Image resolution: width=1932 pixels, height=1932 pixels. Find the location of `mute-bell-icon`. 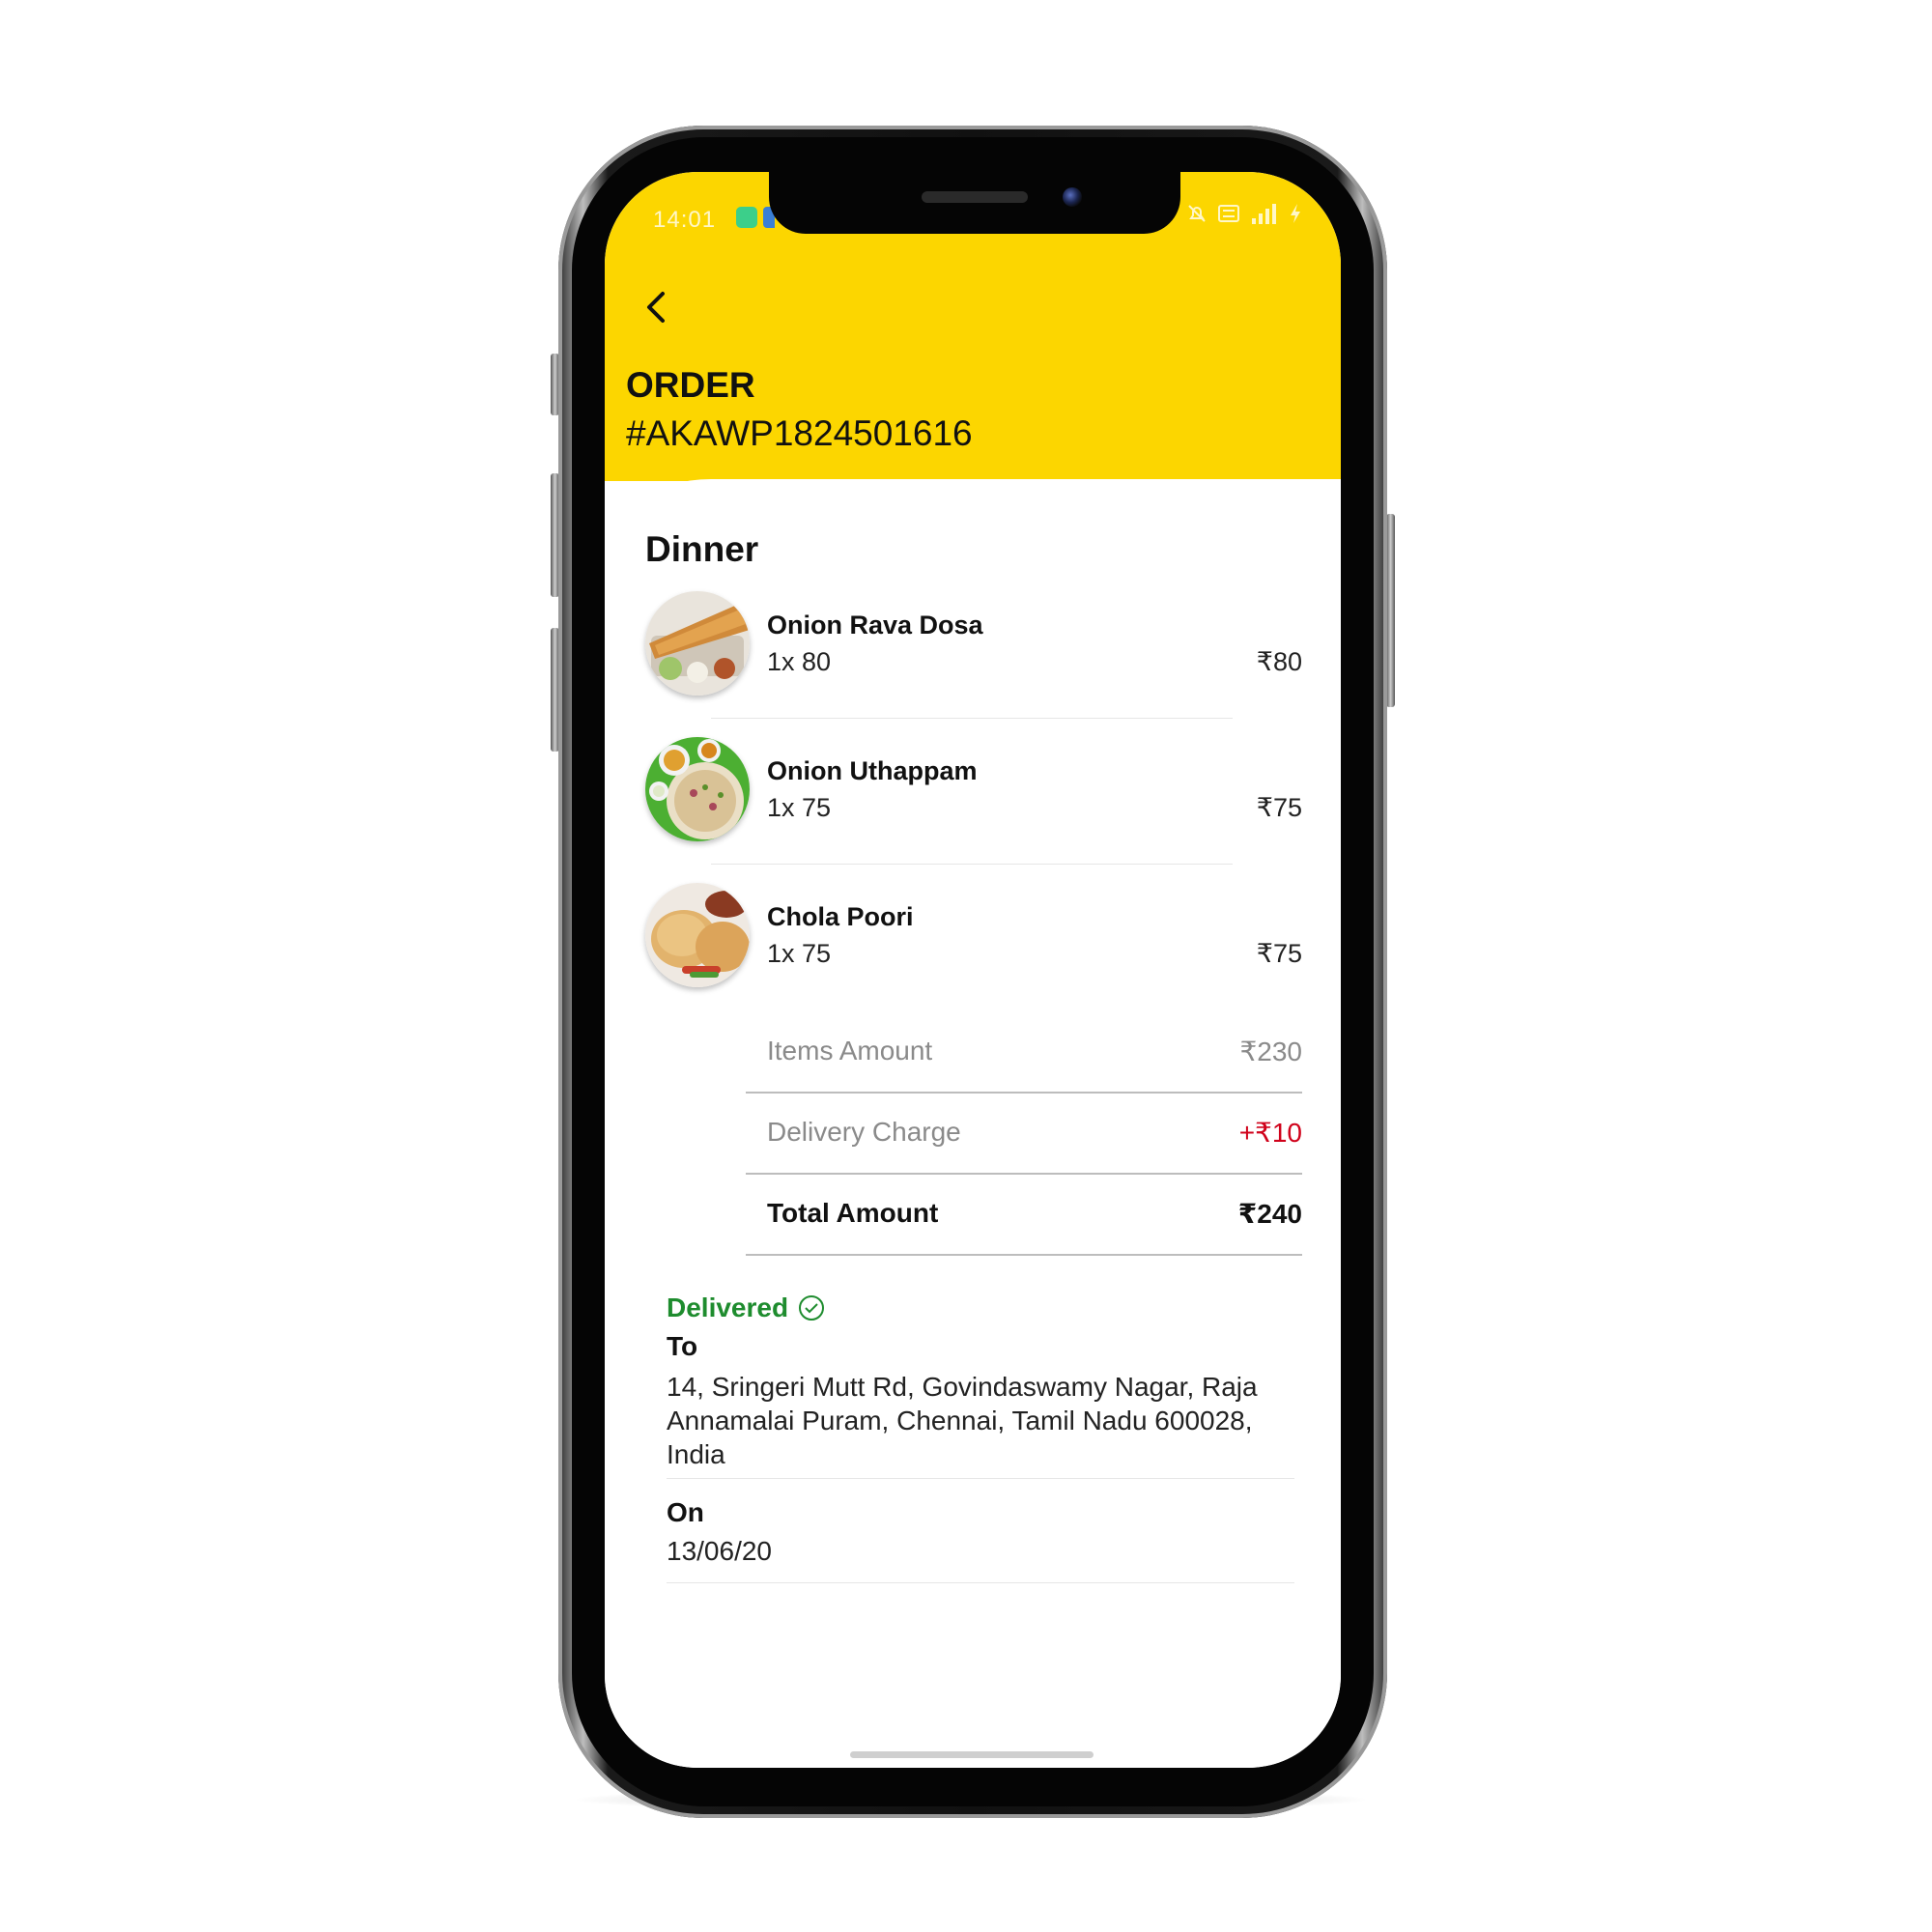

mute-bell-icon is located at coordinates (1197, 213).